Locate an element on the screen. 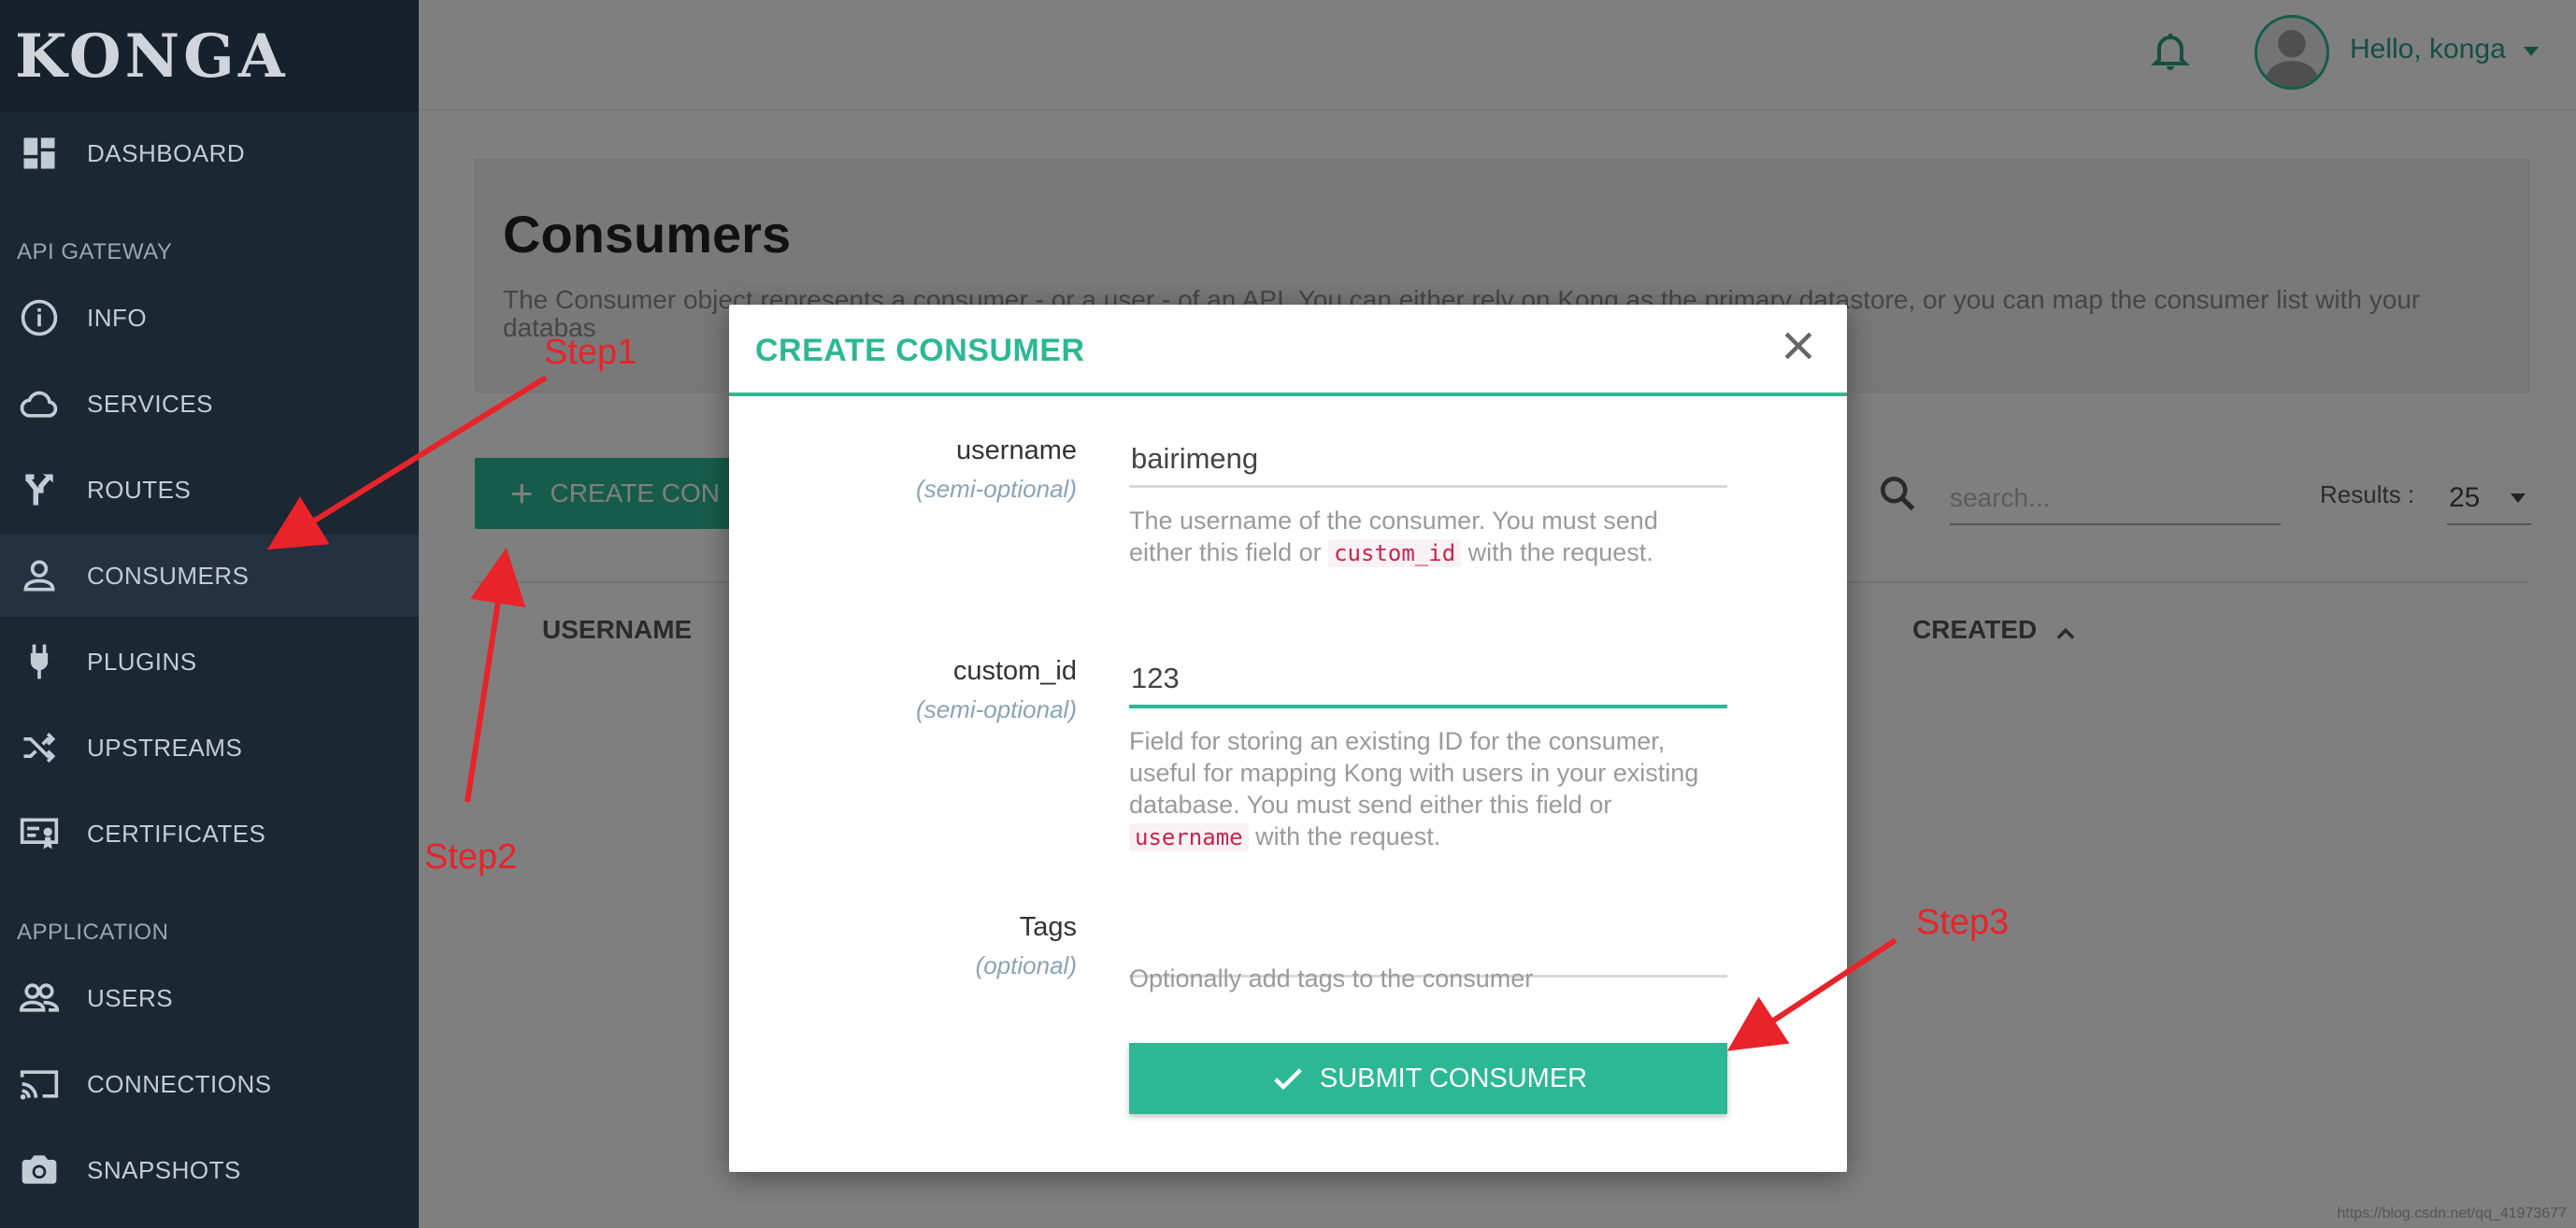 This screenshot has height=1228, width=2576. info-icon is located at coordinates (39, 317).